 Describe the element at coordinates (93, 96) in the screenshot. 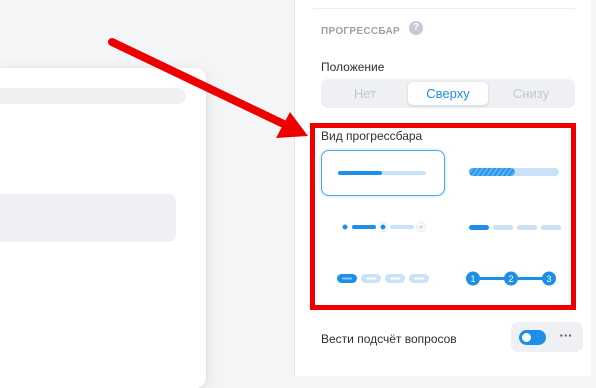

I see `preview-progress-placeholder` at that location.